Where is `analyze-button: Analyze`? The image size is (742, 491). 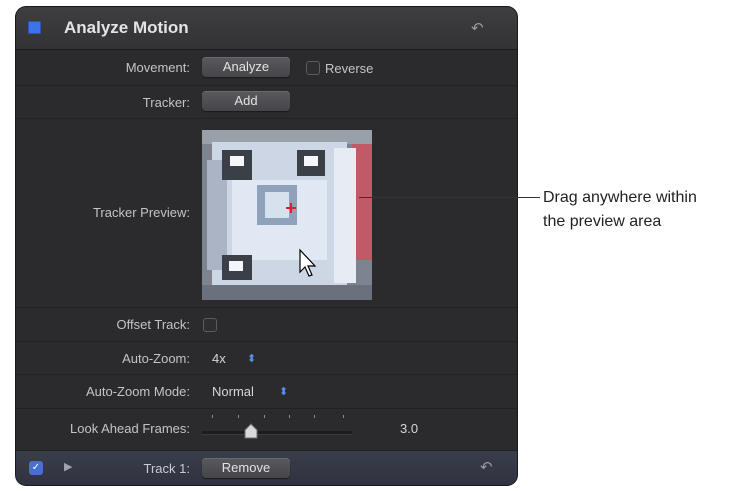
analyze-button: Analyze is located at coordinates (246, 67).